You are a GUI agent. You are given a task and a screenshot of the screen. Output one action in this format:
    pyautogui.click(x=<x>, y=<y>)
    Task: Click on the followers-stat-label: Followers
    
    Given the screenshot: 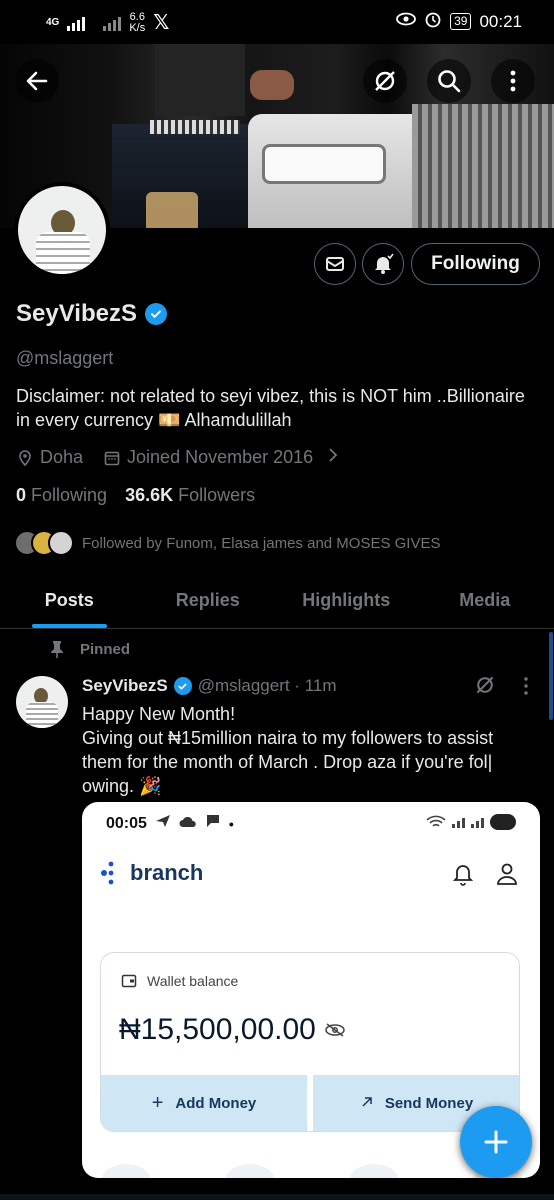 What is the action you would take?
    pyautogui.click(x=217, y=495)
    